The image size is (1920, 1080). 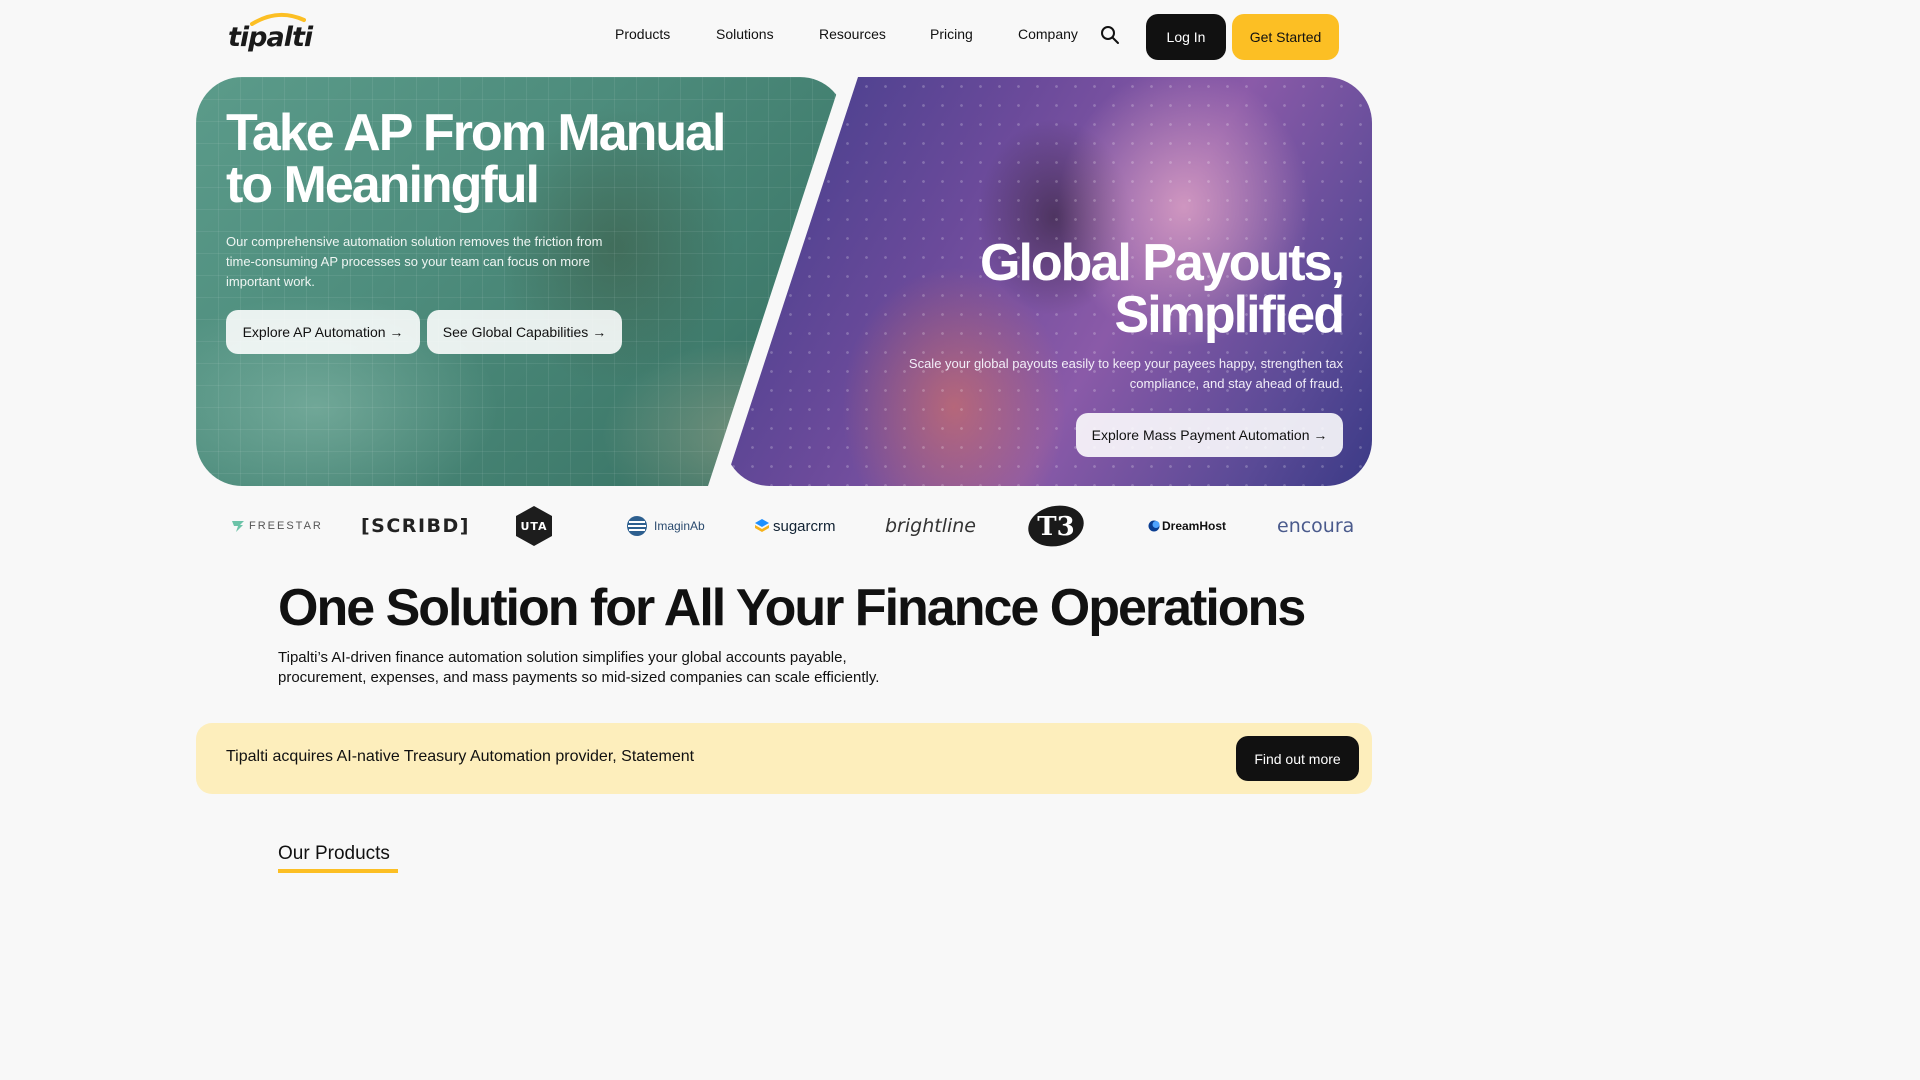 I want to click on search-button, so click(x=1111, y=36).